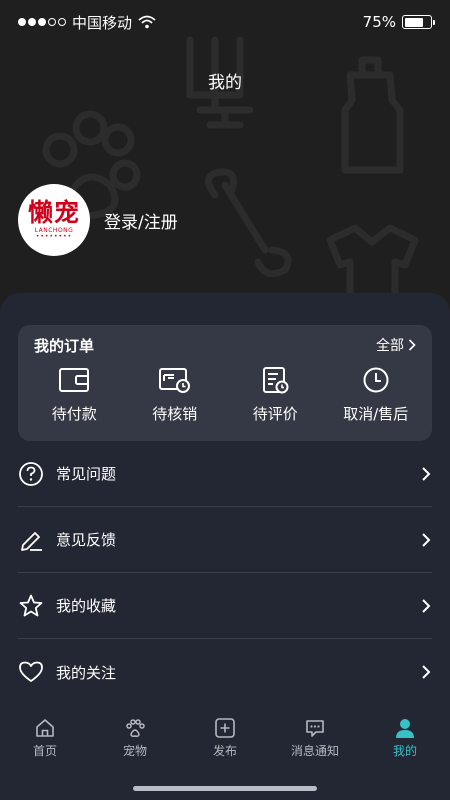 The height and width of the screenshot is (800, 450). What do you see at coordinates (86, 540) in the screenshot?
I see `menu-label: 意见反馈` at bounding box center [86, 540].